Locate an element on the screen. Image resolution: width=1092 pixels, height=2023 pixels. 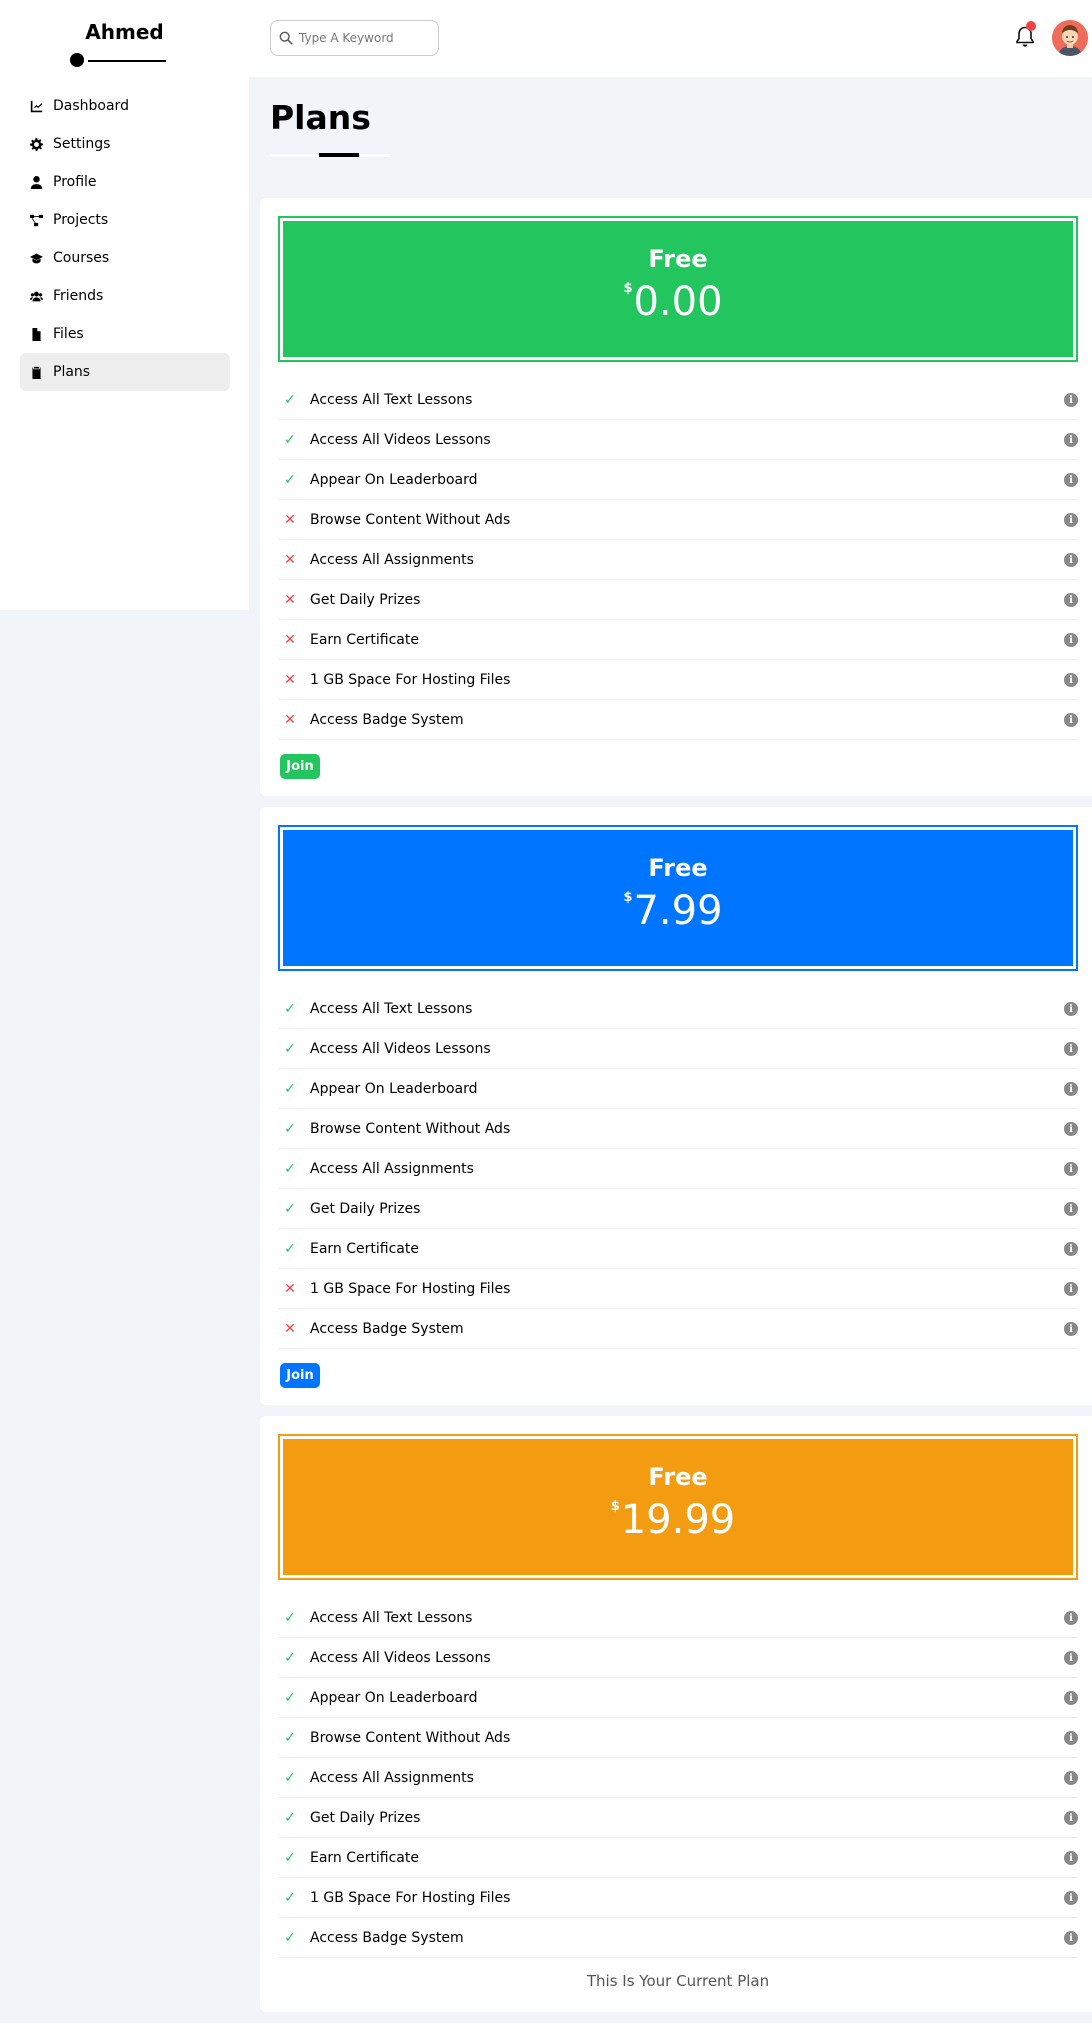
feature-item: ✕ Get Daily Prizes i is located at coordinates (678, 600).